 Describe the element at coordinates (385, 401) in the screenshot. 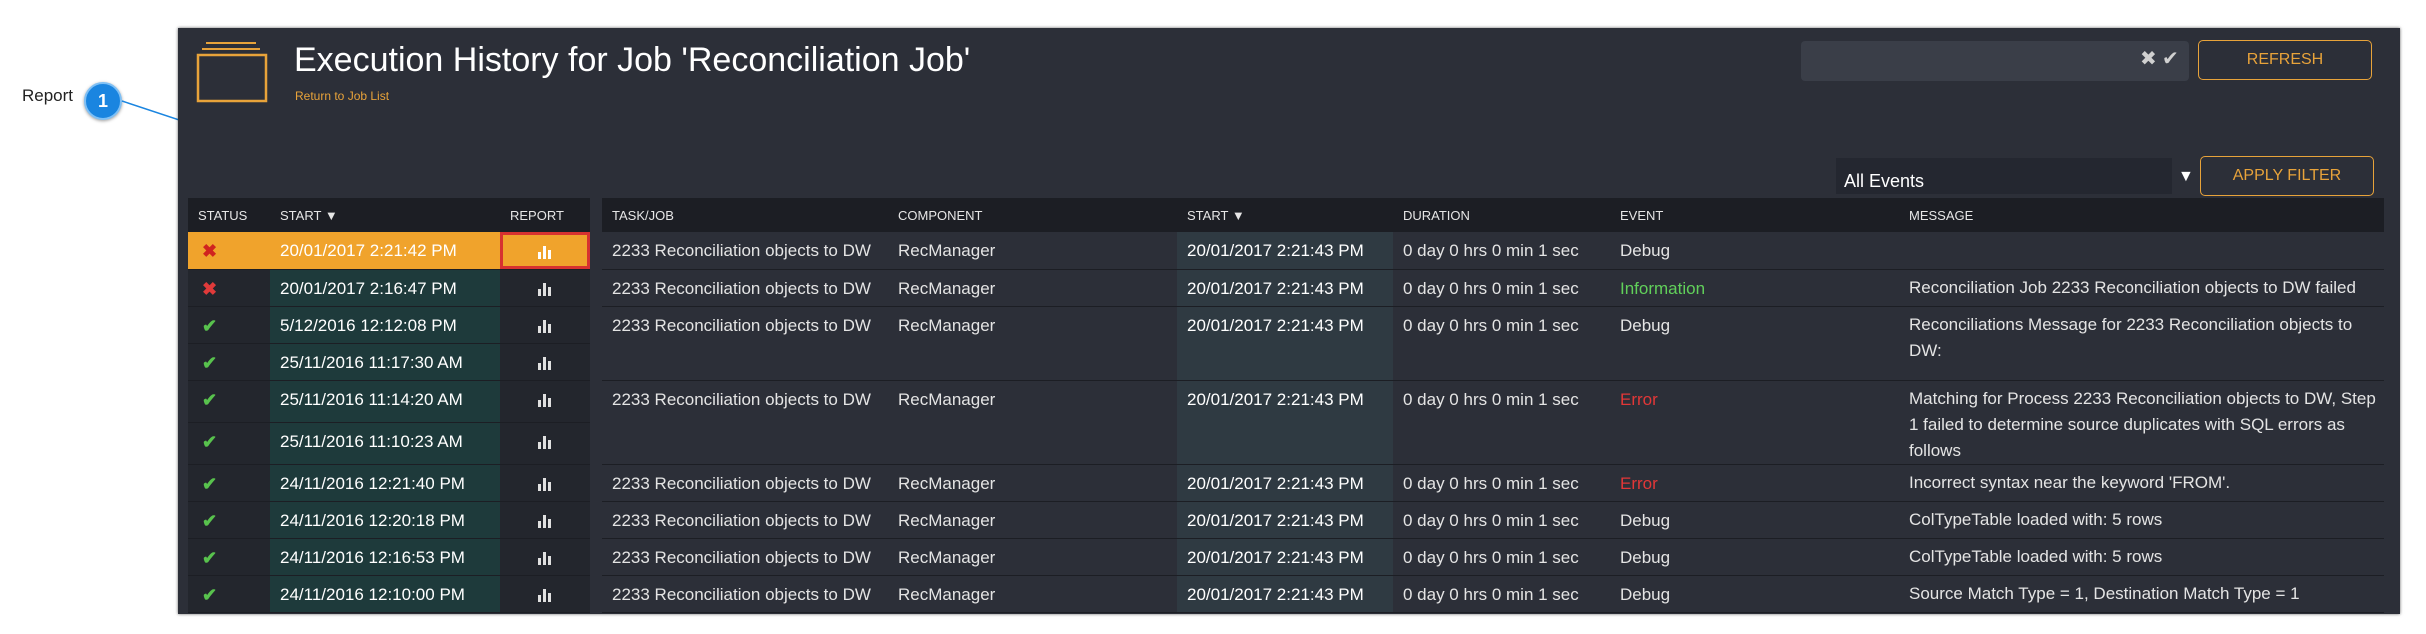

I see `run-start-cell: 25/11/2016 11:14:20 AM` at that location.